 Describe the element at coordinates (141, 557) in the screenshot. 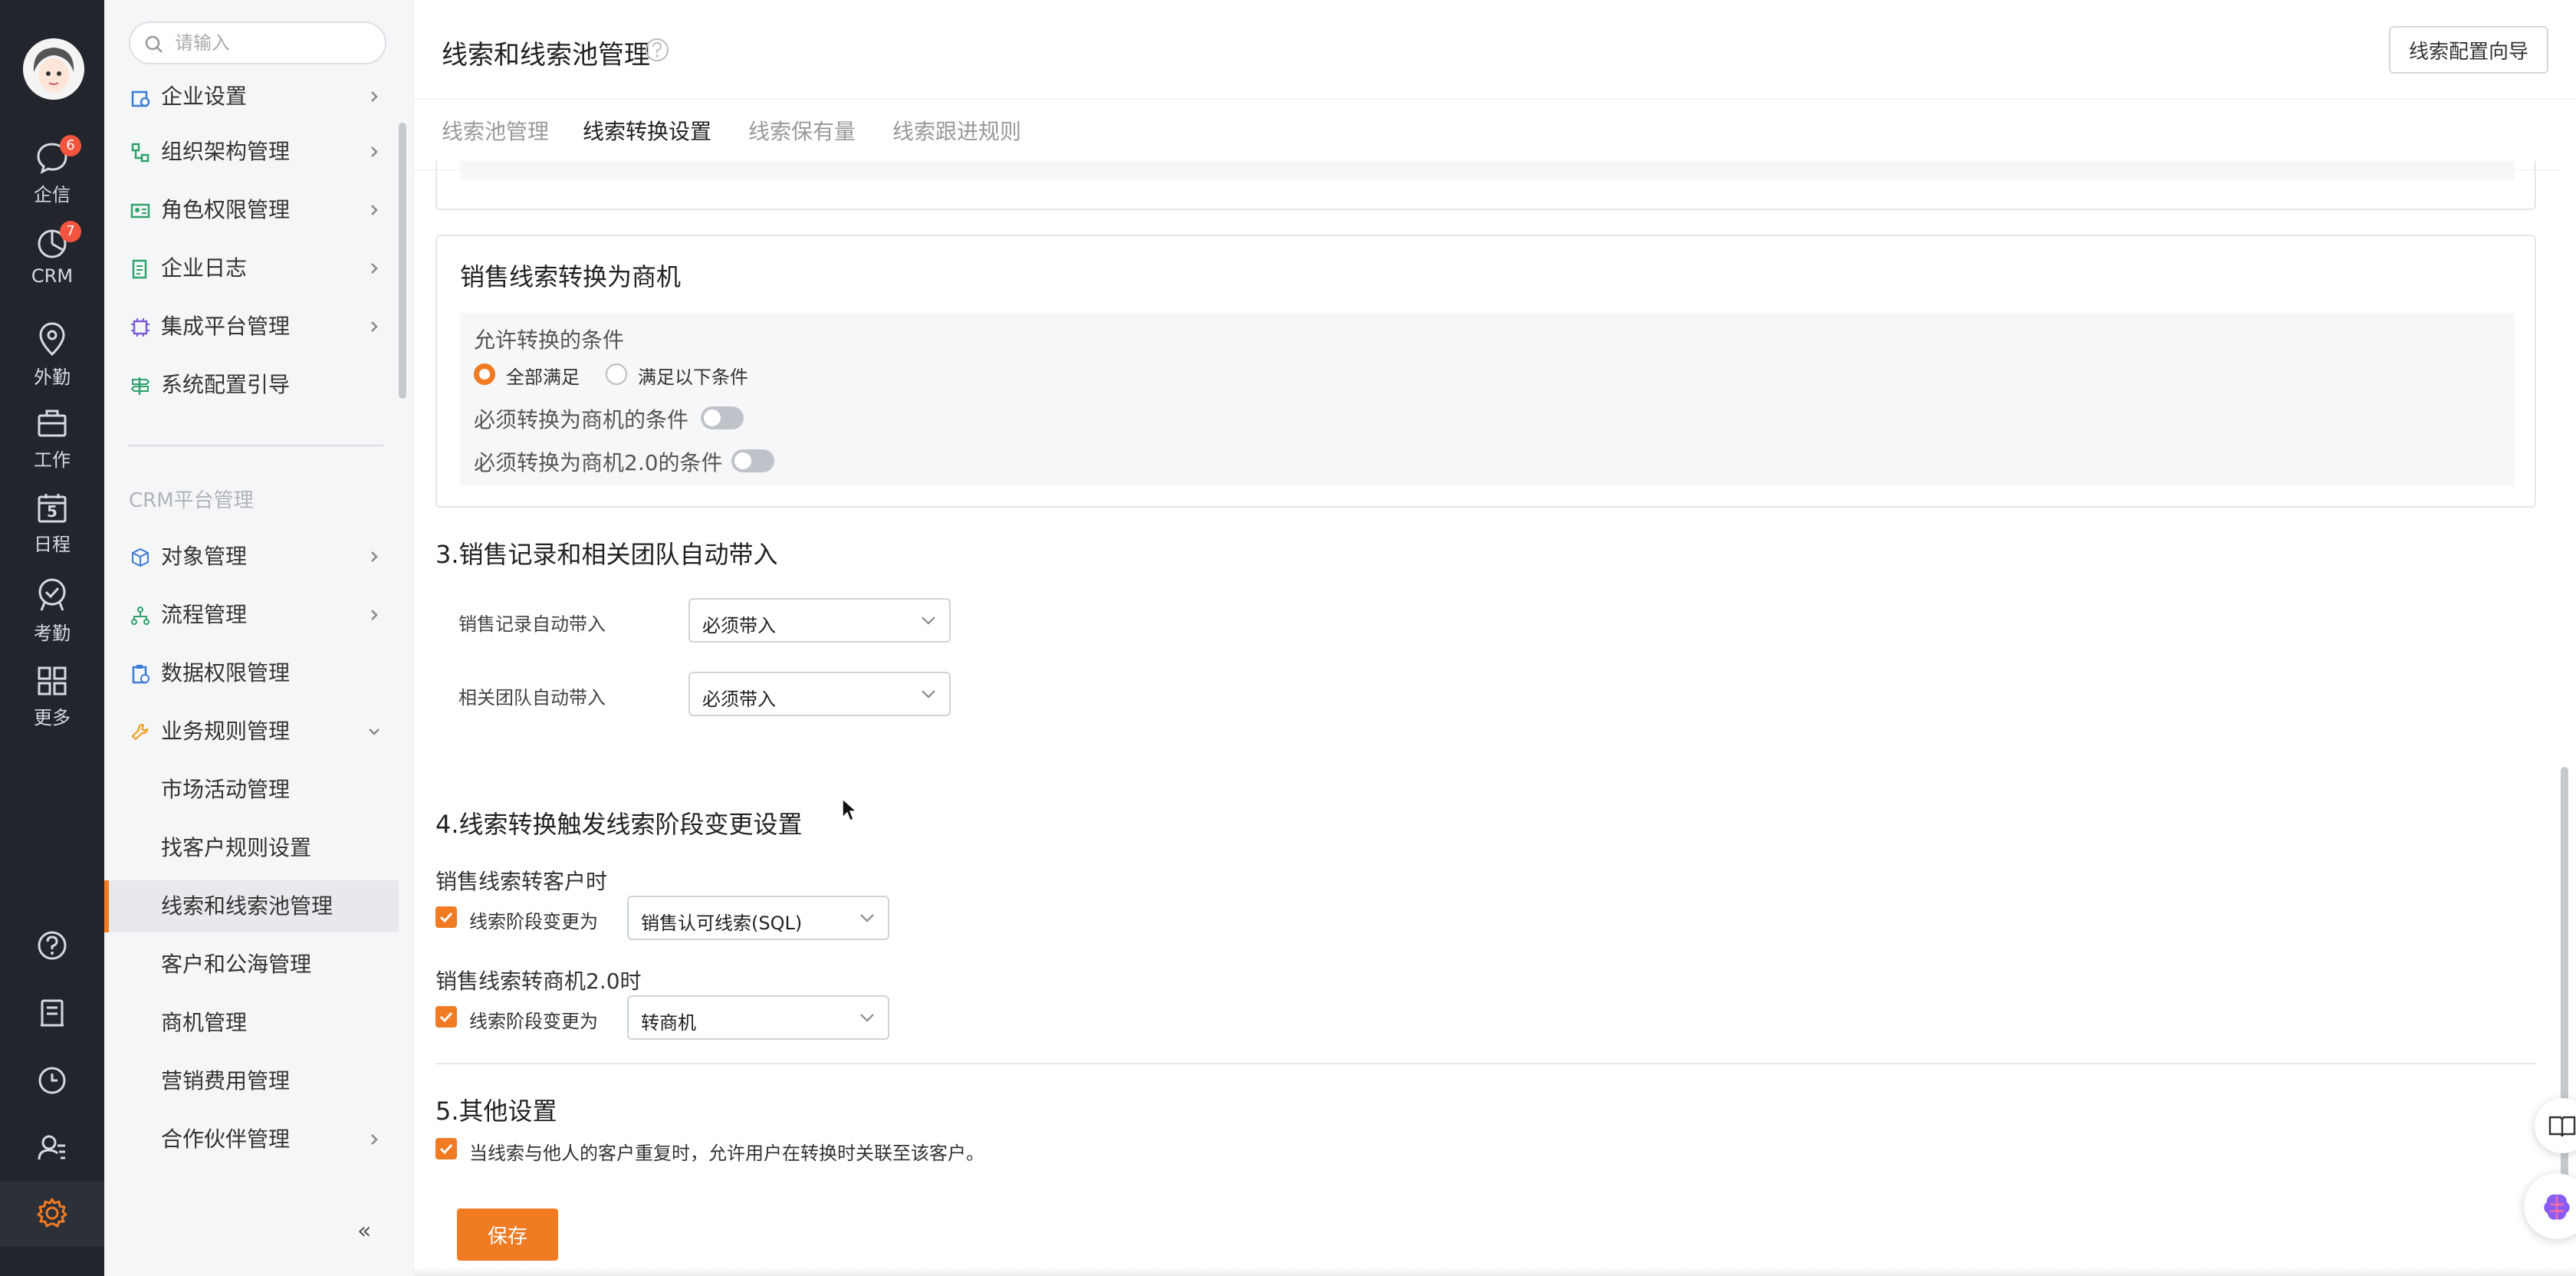

I see `cube-icon` at that location.